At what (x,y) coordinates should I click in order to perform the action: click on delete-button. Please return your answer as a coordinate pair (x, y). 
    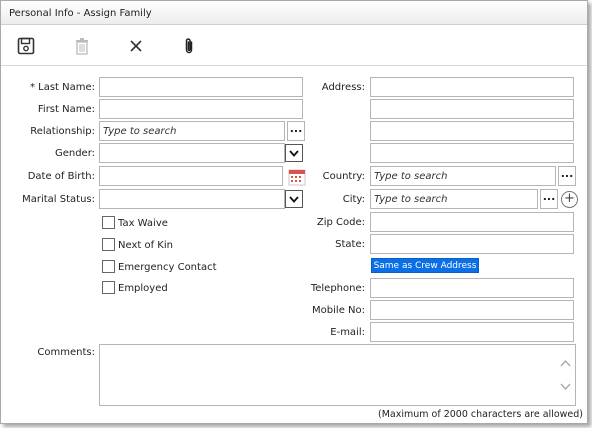
    Looking at the image, I should click on (82, 46).